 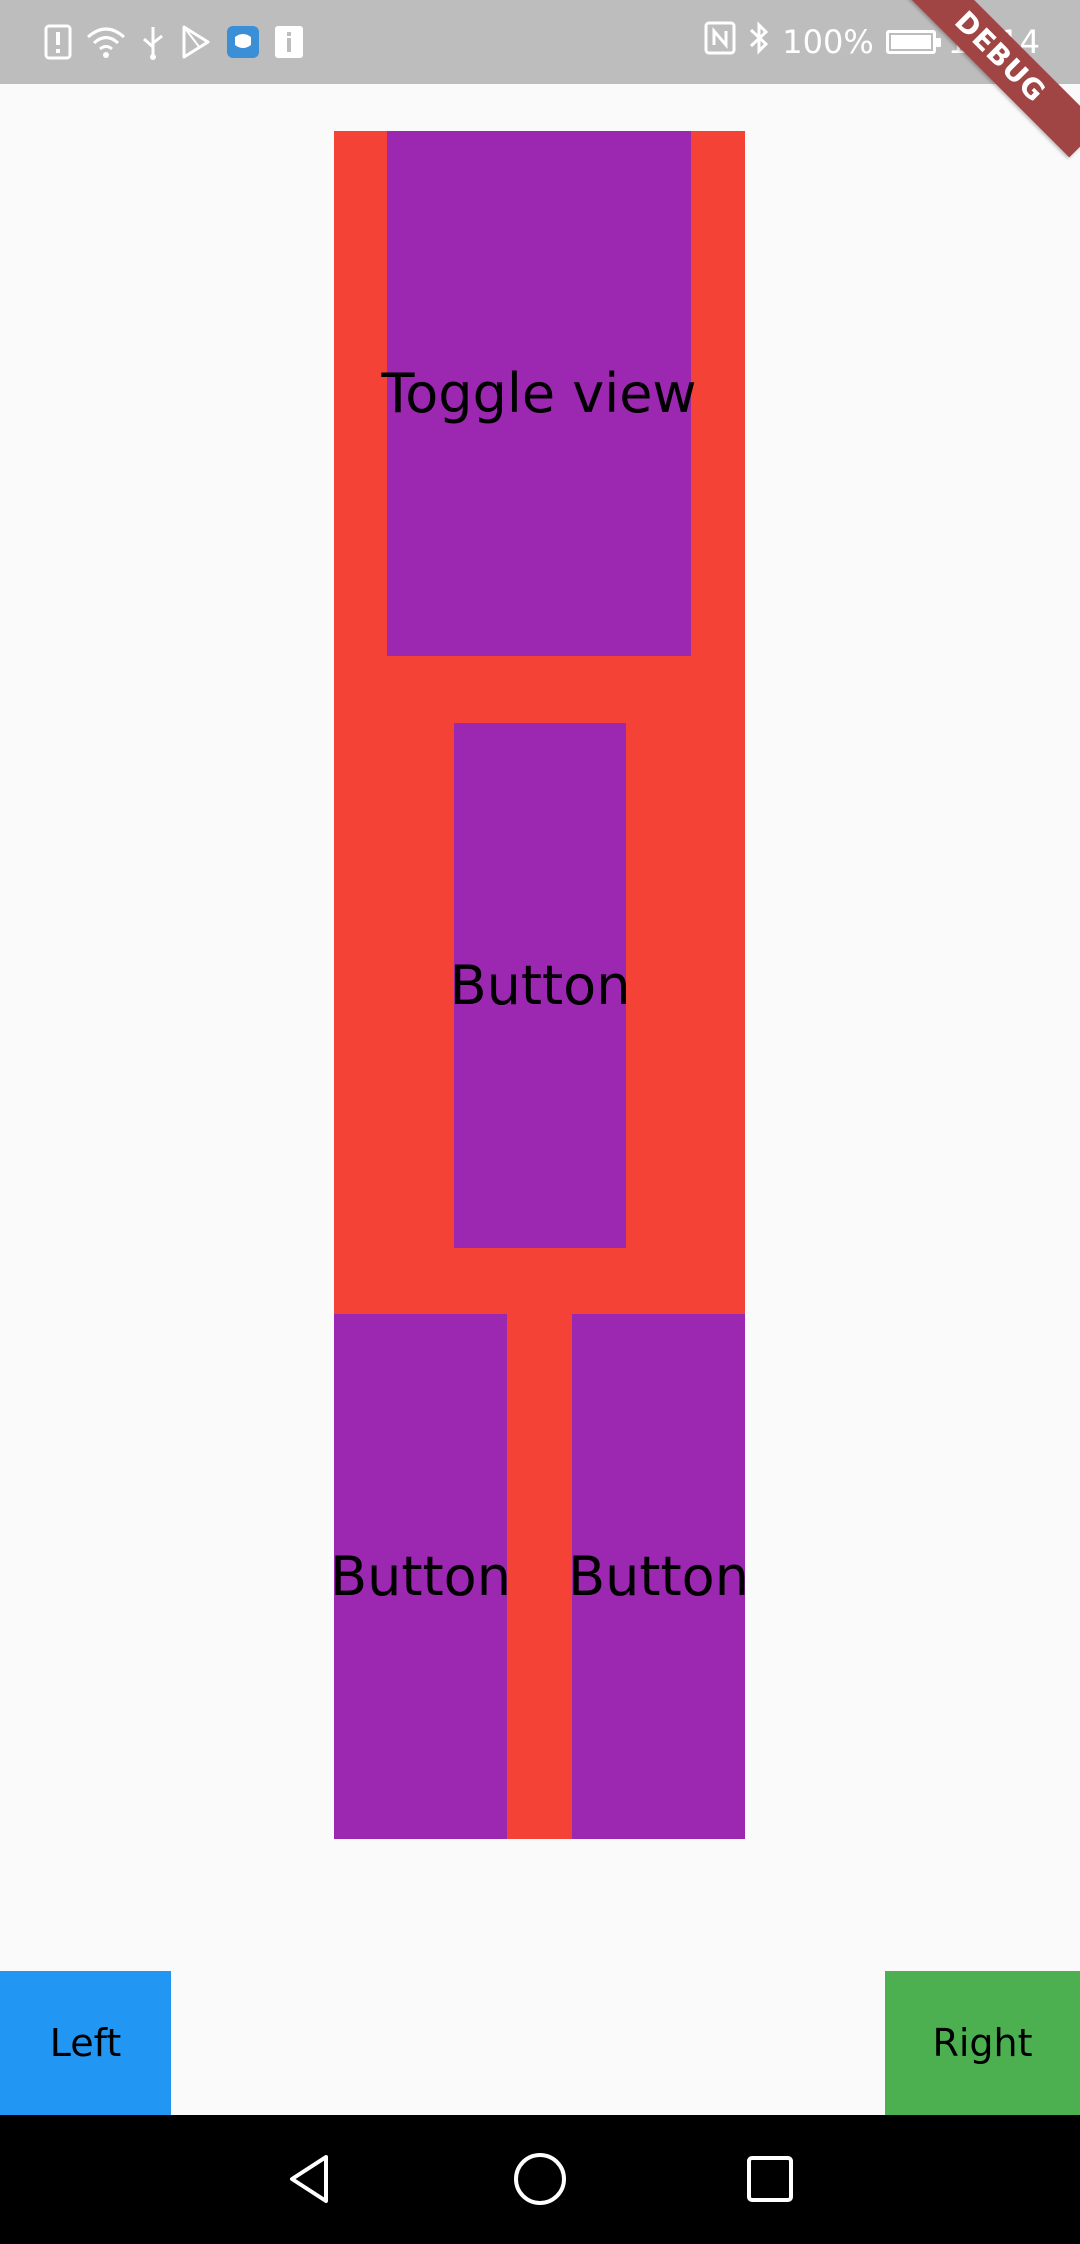 I want to click on battery-percent: 100%, so click(x=828, y=42).